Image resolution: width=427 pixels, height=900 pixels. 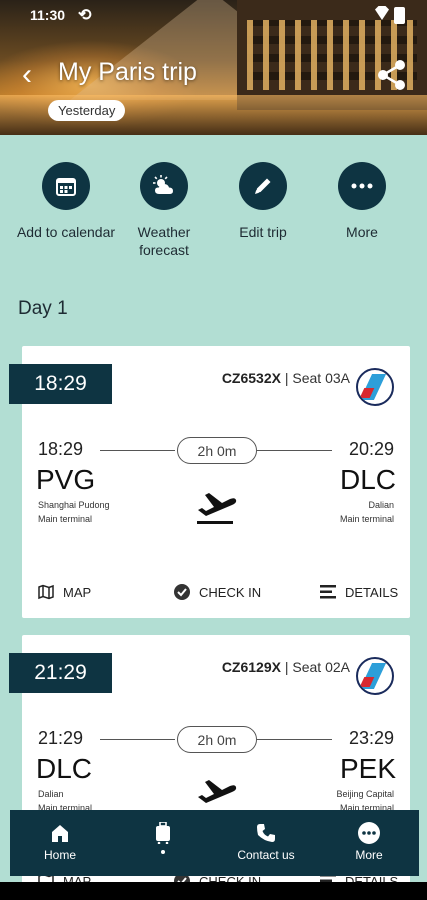 I want to click on nav-home: Home, so click(x=60, y=843).